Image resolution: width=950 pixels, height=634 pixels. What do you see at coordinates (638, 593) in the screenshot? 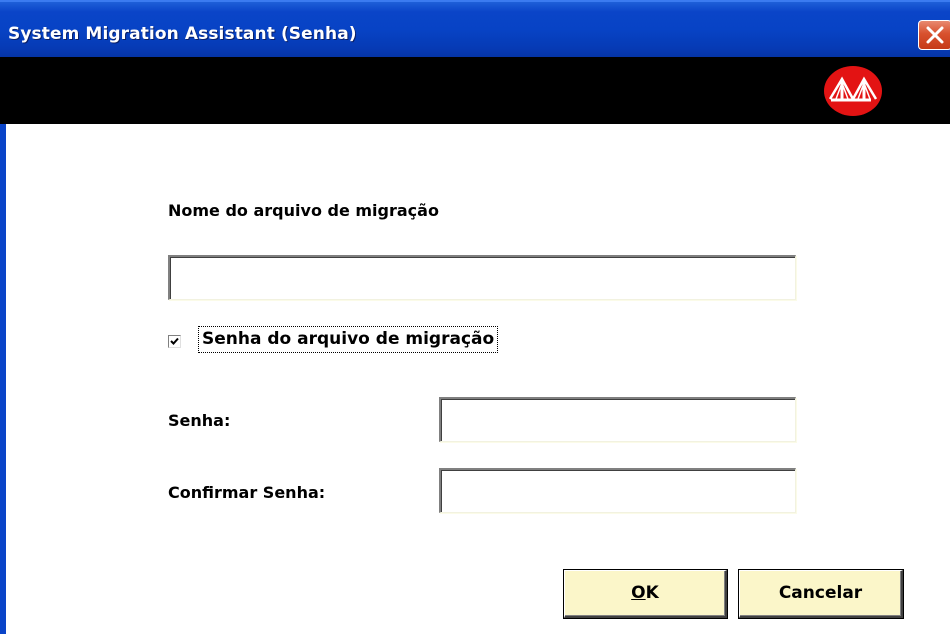
I see `ok-mnemonic: O` at bounding box center [638, 593].